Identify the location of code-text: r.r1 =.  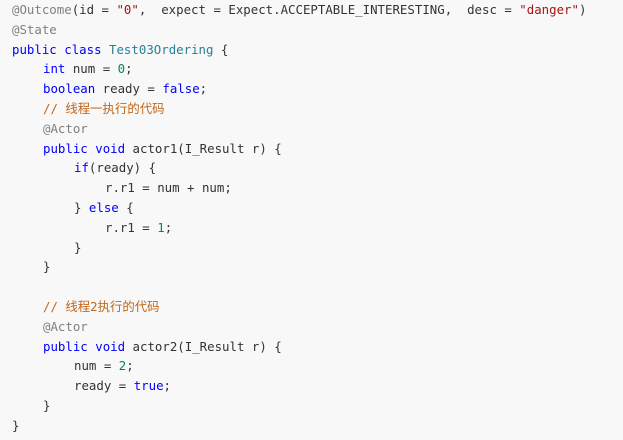
(131, 227).